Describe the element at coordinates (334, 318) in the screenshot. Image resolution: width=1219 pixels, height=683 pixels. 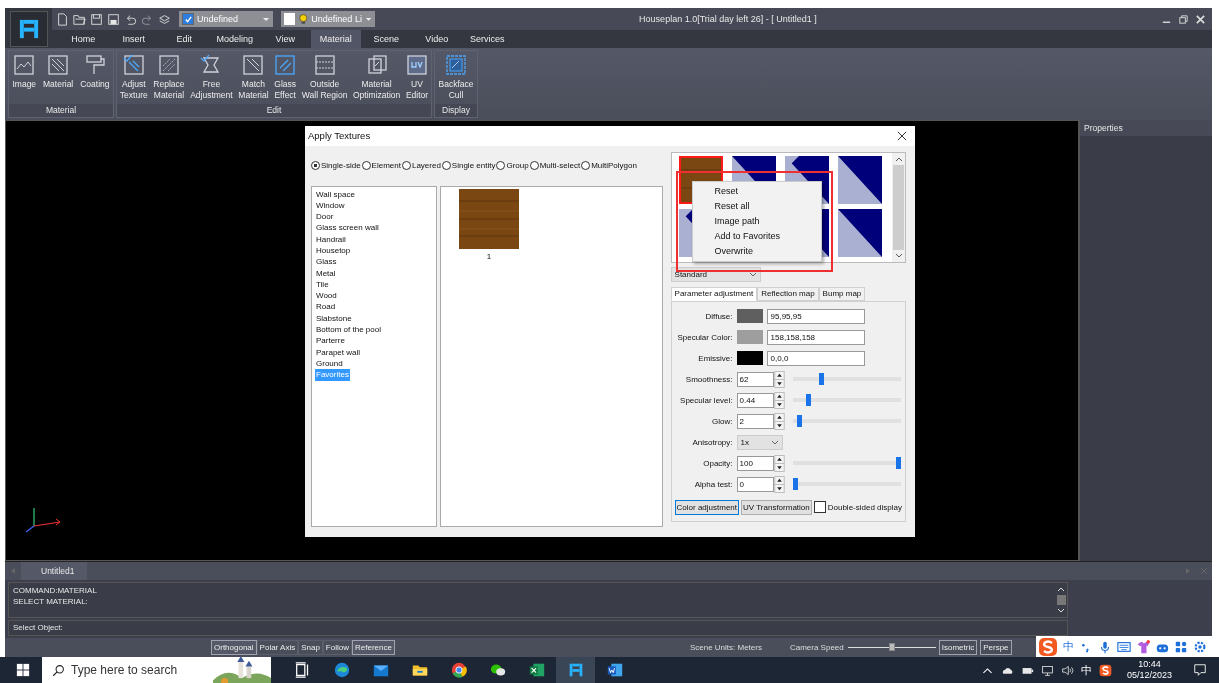
I see `list-item: Slabstone` at that location.